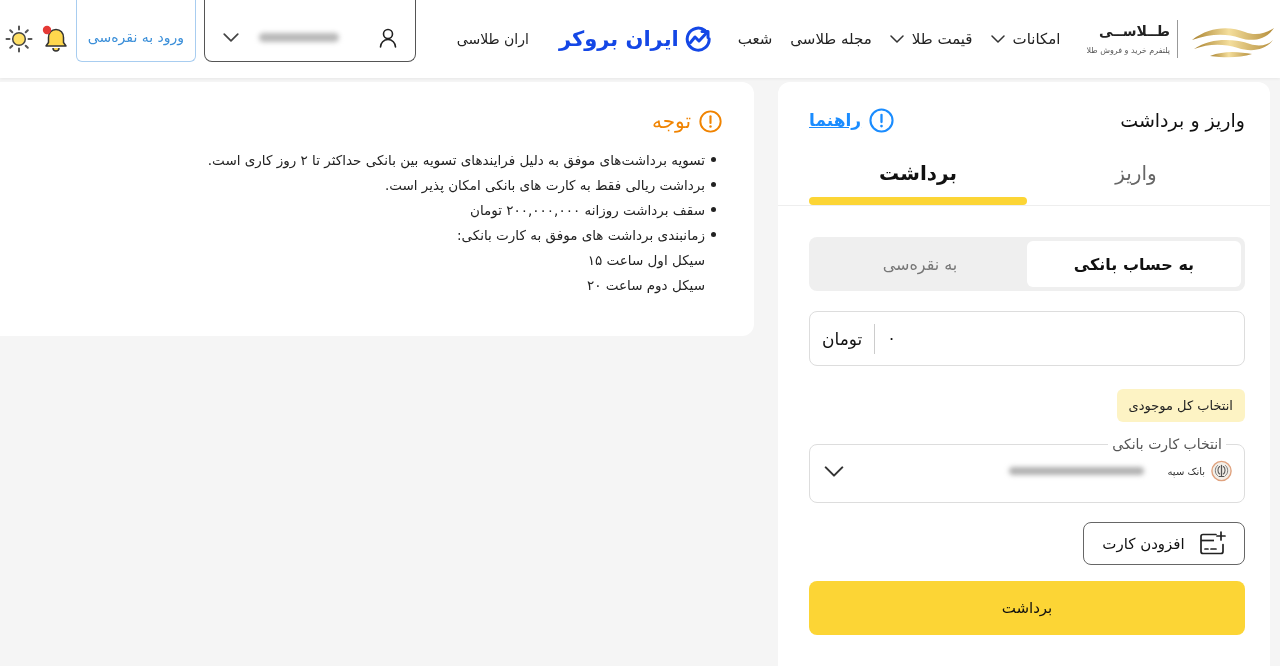 The height and width of the screenshot is (666, 1280). I want to click on bank-emblem-icon, so click(1221, 471).